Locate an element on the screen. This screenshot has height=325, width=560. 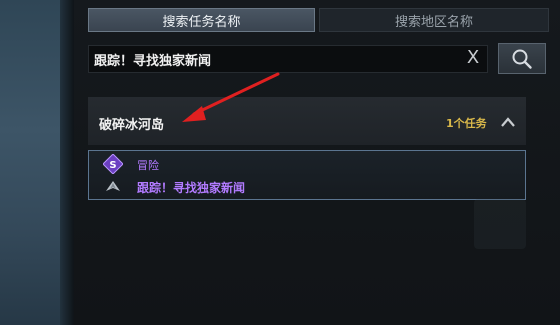
annotation-arrow is located at coordinates (231, 97).